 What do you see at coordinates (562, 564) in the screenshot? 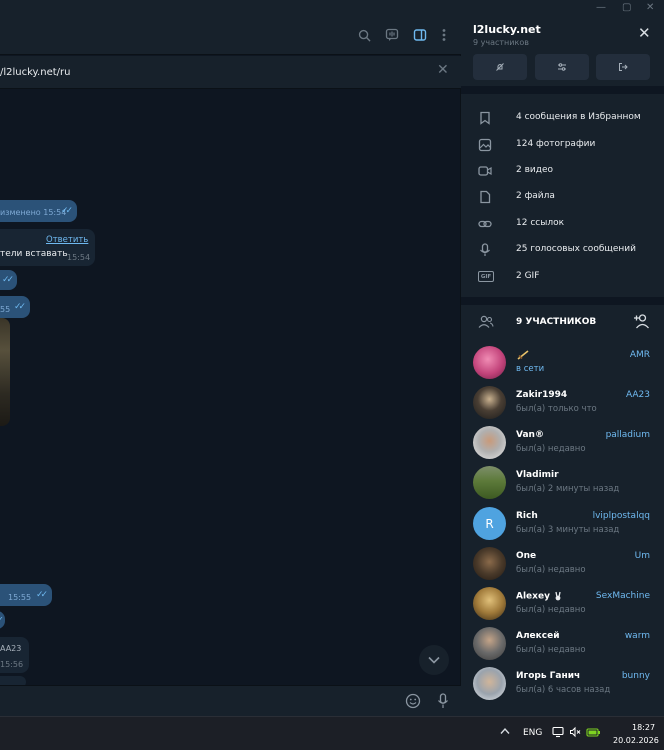
I see `member-row: One был(а) недавно Um` at bounding box center [562, 564].